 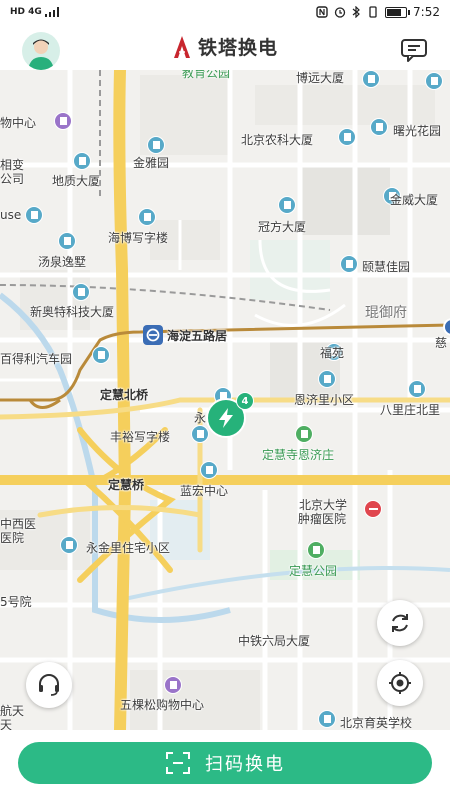 I want to click on scan-swap-label: 扫码换电, so click(x=245, y=764).